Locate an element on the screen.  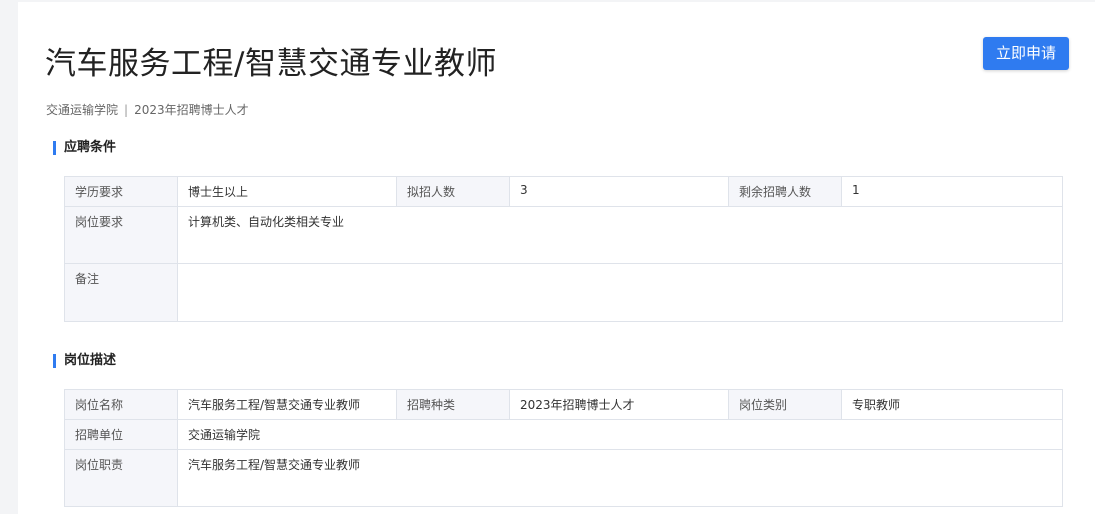
college-text: 交通运输学院 is located at coordinates (82, 110).